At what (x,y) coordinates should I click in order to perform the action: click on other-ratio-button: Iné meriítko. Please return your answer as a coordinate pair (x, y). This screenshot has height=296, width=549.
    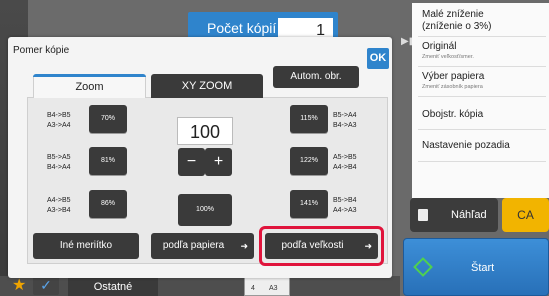
    Looking at the image, I should click on (86, 246).